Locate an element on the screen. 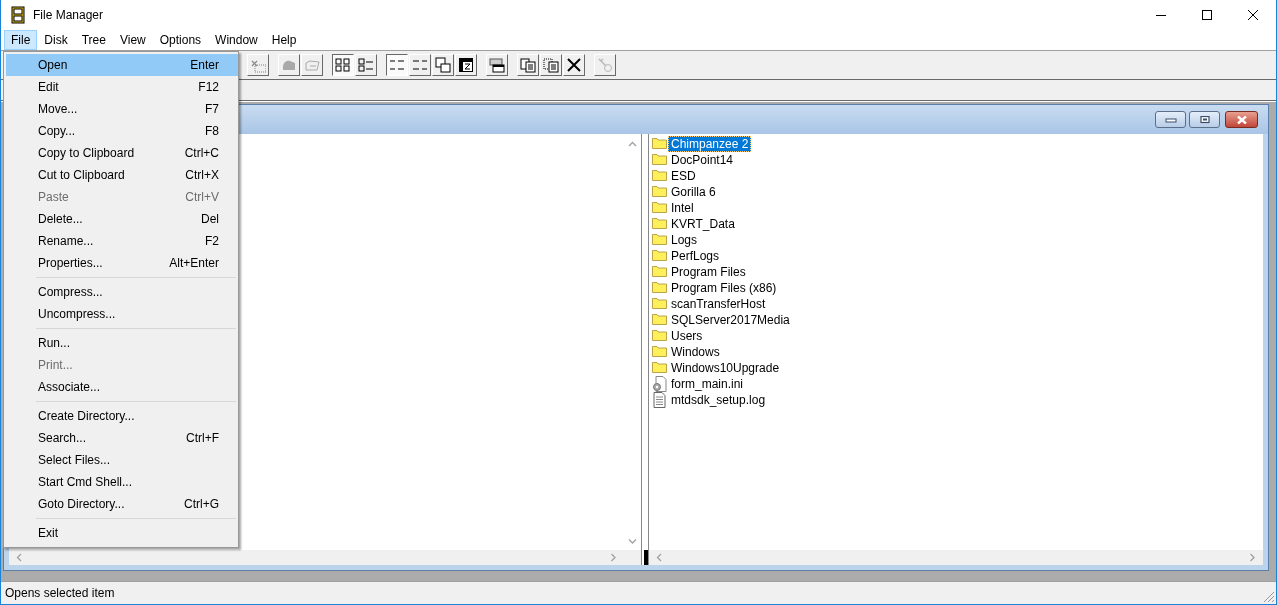  file-name: Program Files is located at coordinates (708, 272).